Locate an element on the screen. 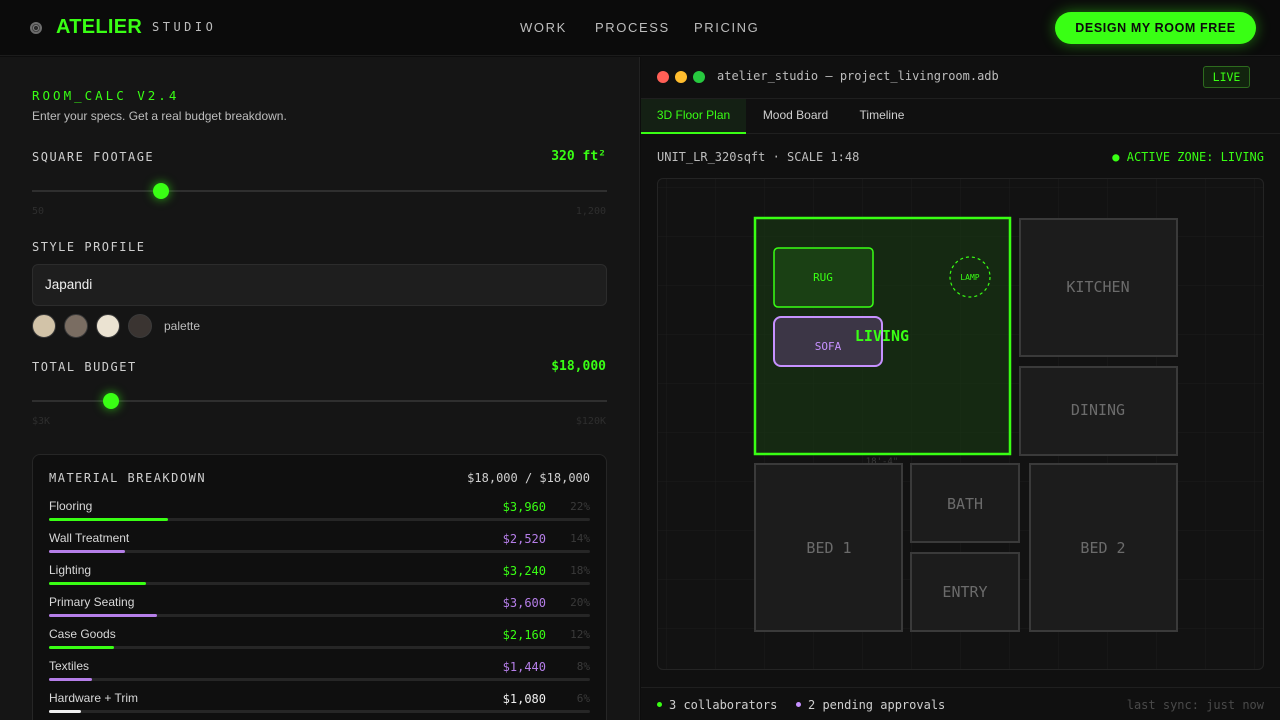 Image resolution: width=1280 pixels, height=720 pixels. design-my-room-button: DESIGN MY ROOM FREE is located at coordinates (1155, 28).